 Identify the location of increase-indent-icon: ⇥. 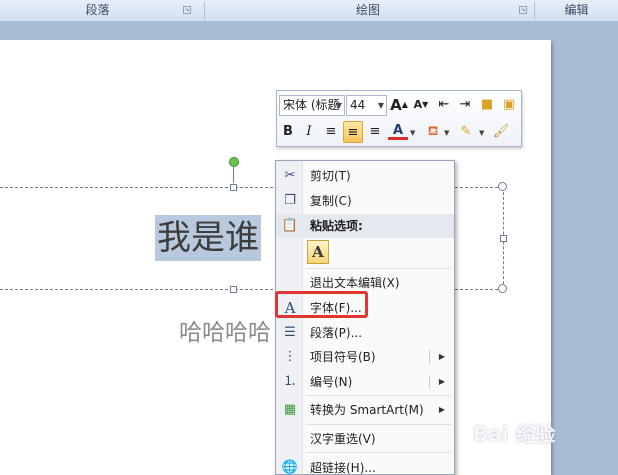
(465, 104).